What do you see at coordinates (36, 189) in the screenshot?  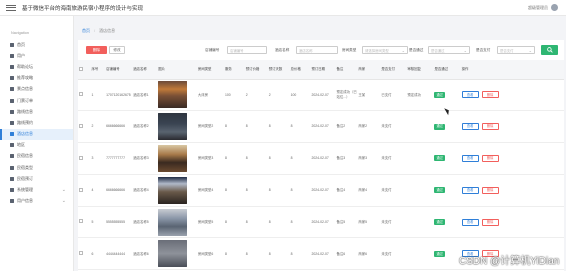 I see `sidebar-item: 系统管理 ⌄` at bounding box center [36, 189].